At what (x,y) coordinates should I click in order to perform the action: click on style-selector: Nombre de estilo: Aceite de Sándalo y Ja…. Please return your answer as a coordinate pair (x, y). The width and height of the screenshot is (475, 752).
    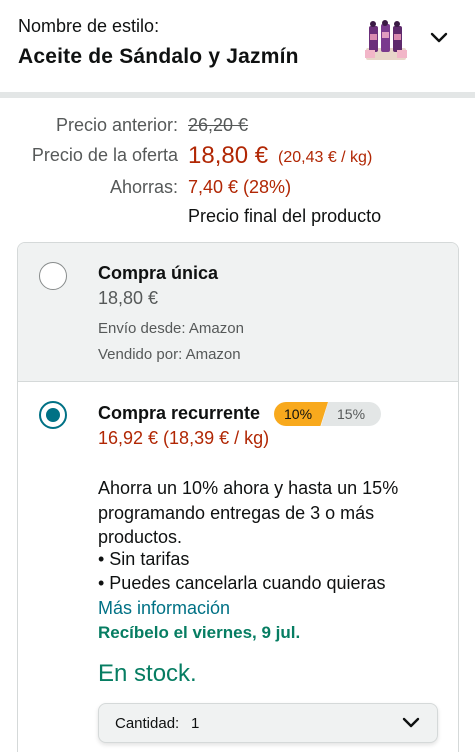
    Looking at the image, I should click on (237, 46).